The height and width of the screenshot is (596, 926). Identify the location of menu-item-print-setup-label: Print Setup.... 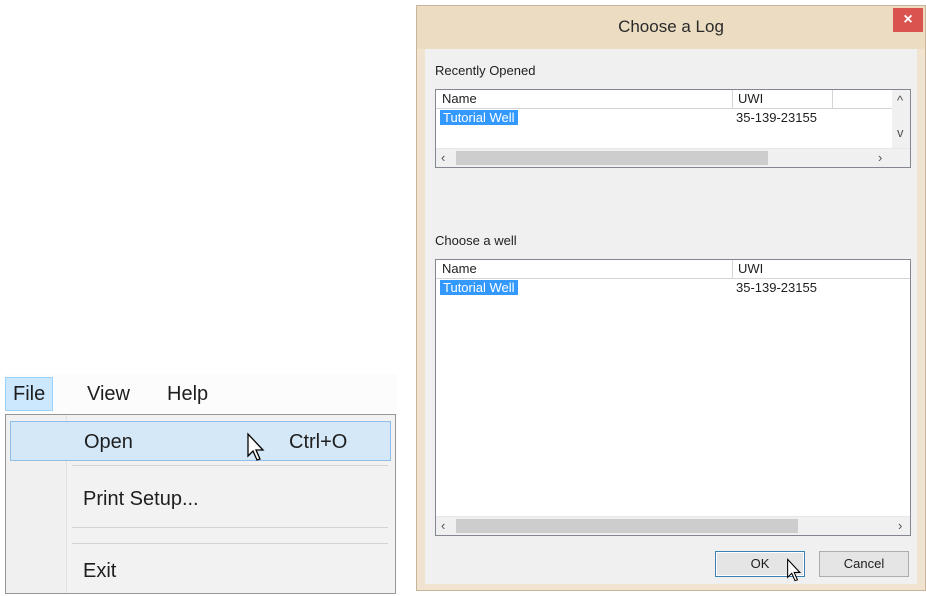
(141, 499).